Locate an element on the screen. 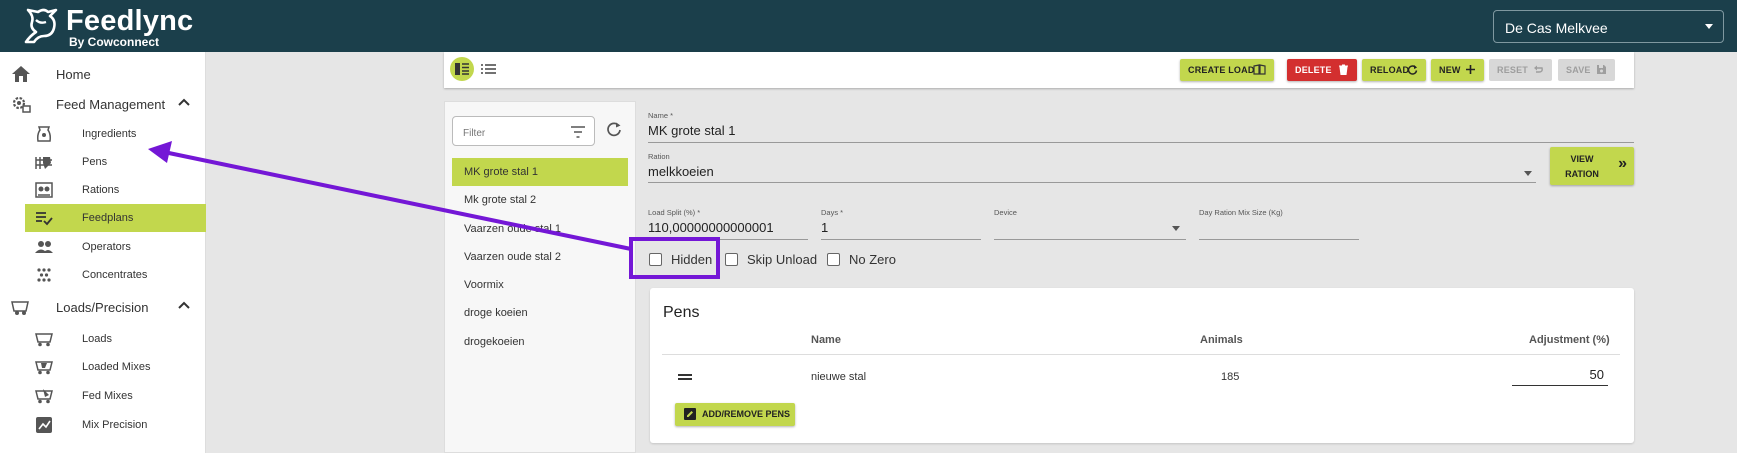 This screenshot has width=1737, height=453. feedlync-logo: Feedlync By Cowconnect is located at coordinates (122, 26).